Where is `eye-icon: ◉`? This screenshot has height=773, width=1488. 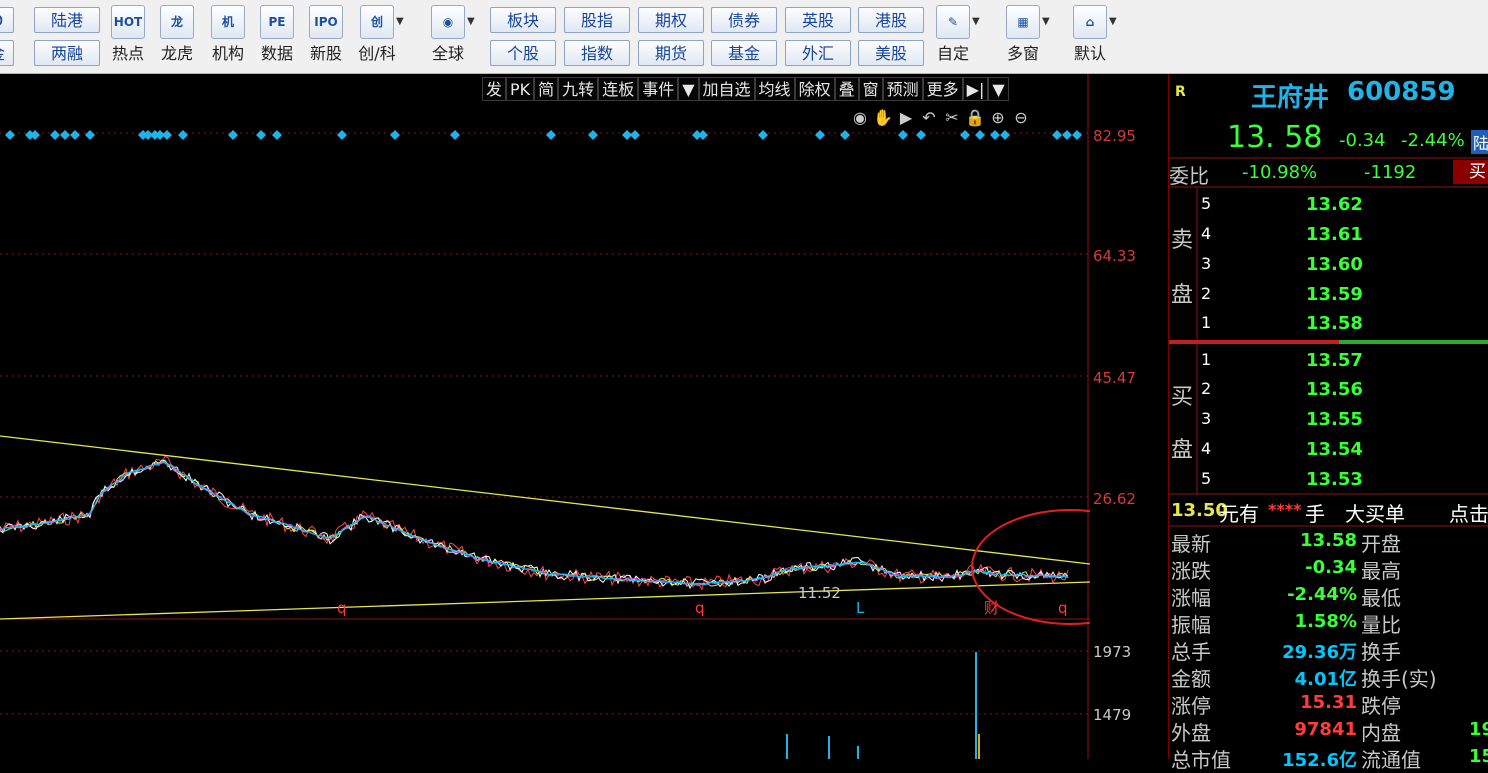
eye-icon: ◉ is located at coordinates (860, 118).